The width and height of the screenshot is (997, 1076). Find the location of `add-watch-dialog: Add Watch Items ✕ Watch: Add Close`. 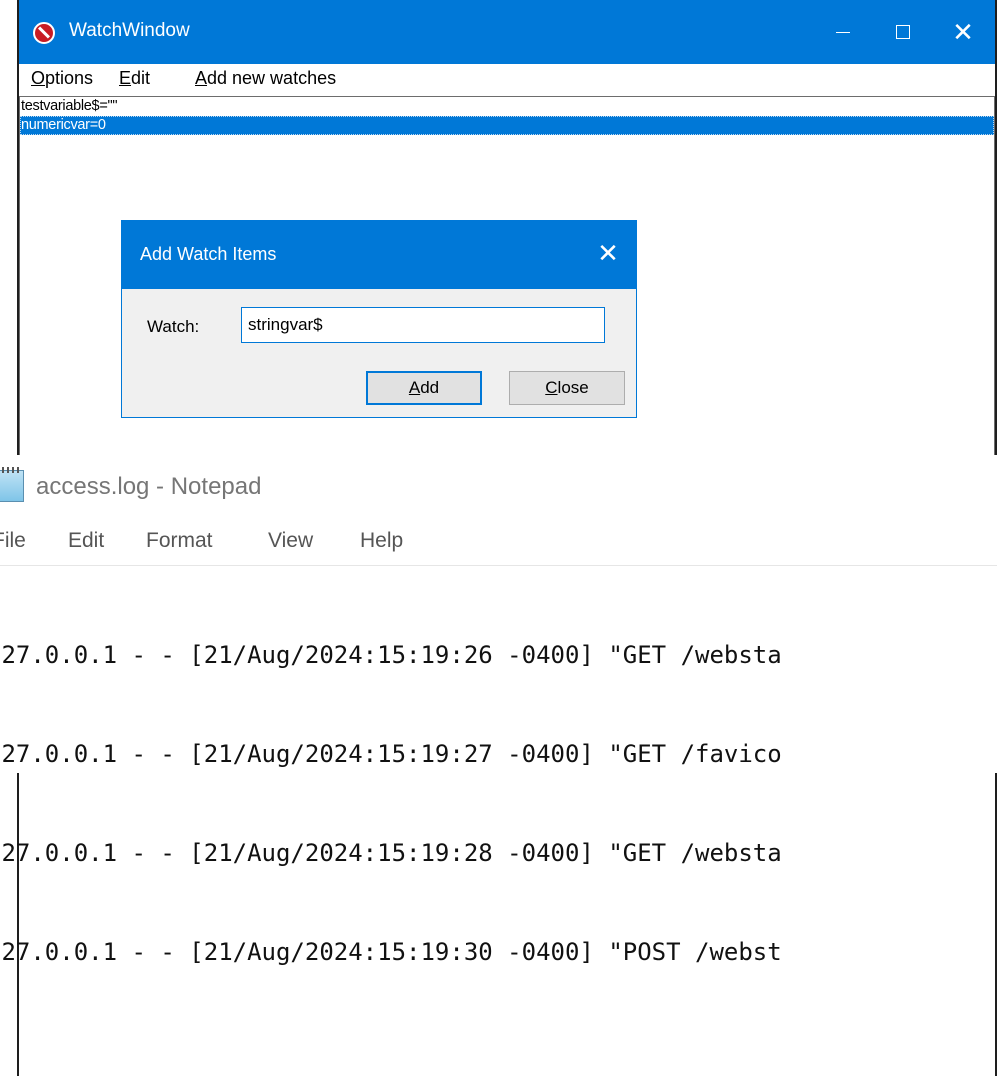

add-watch-dialog: Add Watch Items ✕ Watch: Add Close is located at coordinates (379, 319).